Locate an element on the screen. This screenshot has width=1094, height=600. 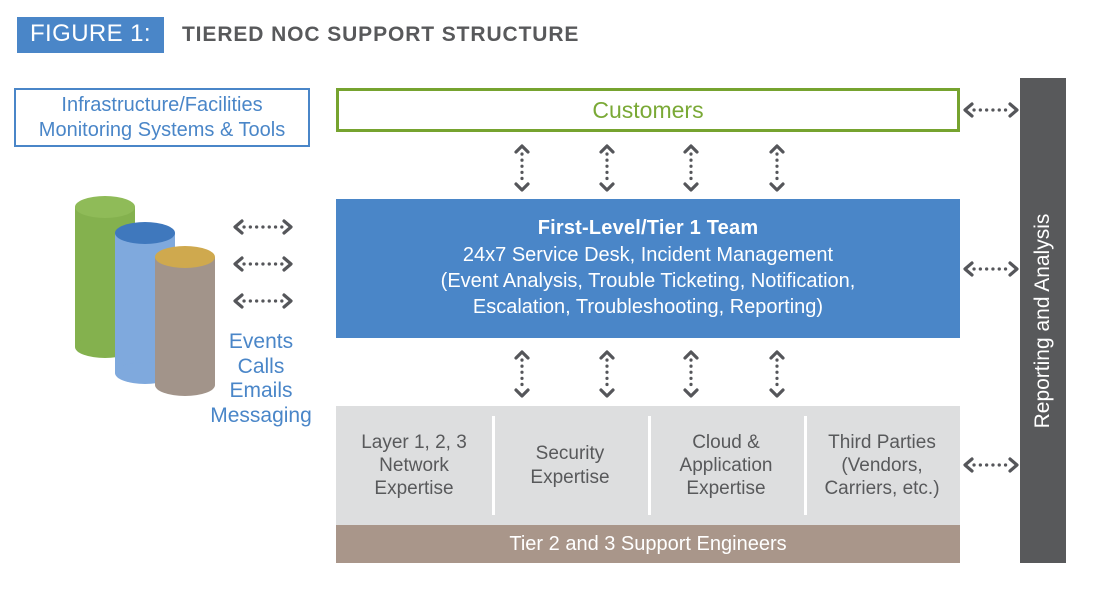
expertise-cloud-line-1: Cloud & is located at coordinates (726, 442).